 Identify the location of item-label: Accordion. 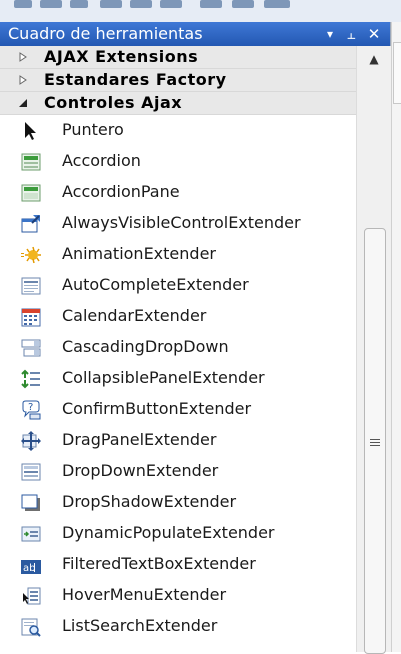
(101, 160).